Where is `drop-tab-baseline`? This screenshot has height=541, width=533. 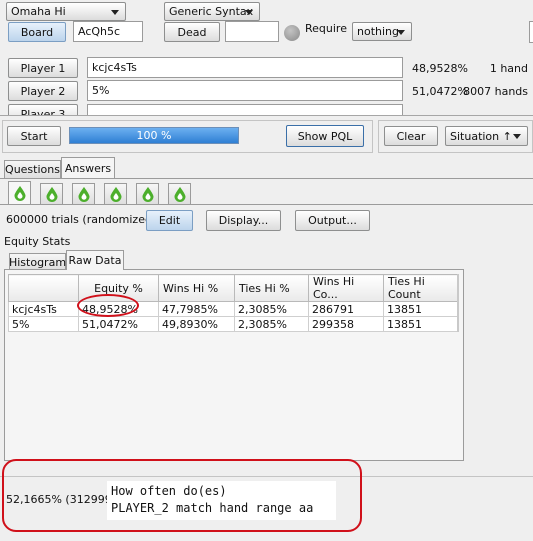 drop-tab-baseline is located at coordinates (266, 204).